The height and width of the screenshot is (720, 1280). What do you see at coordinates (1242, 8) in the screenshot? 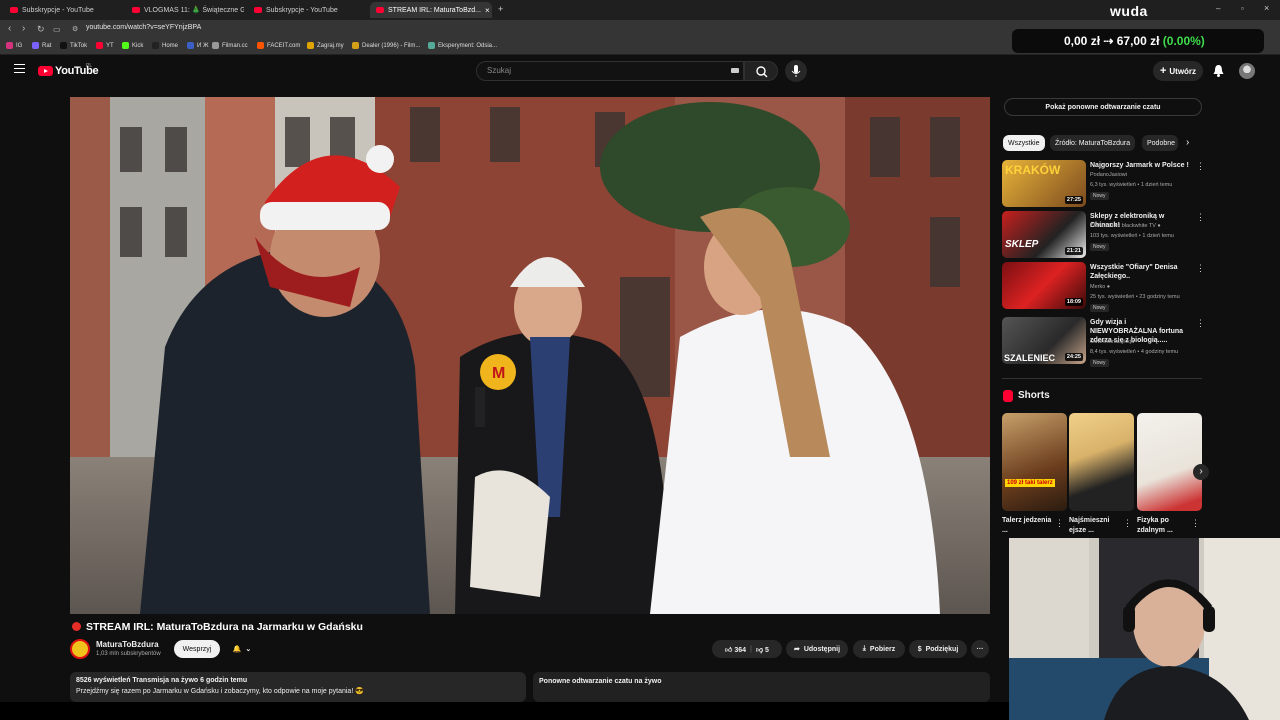
I see `maximize-icon: ▫` at bounding box center [1242, 8].